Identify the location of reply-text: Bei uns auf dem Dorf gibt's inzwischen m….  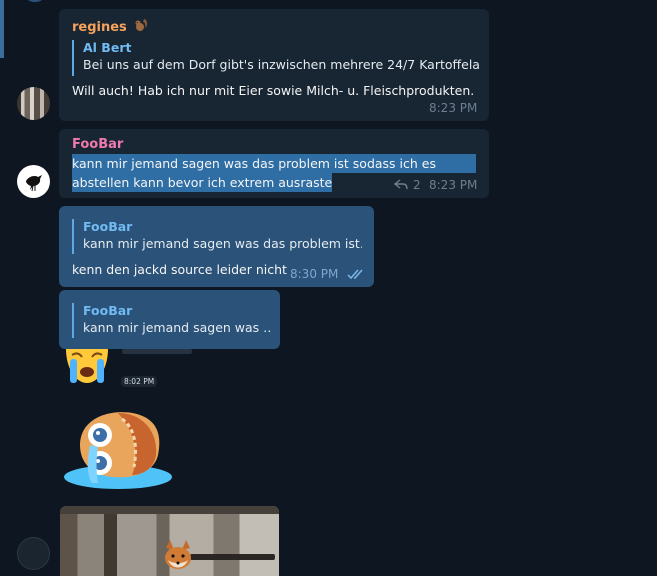
(281, 64).